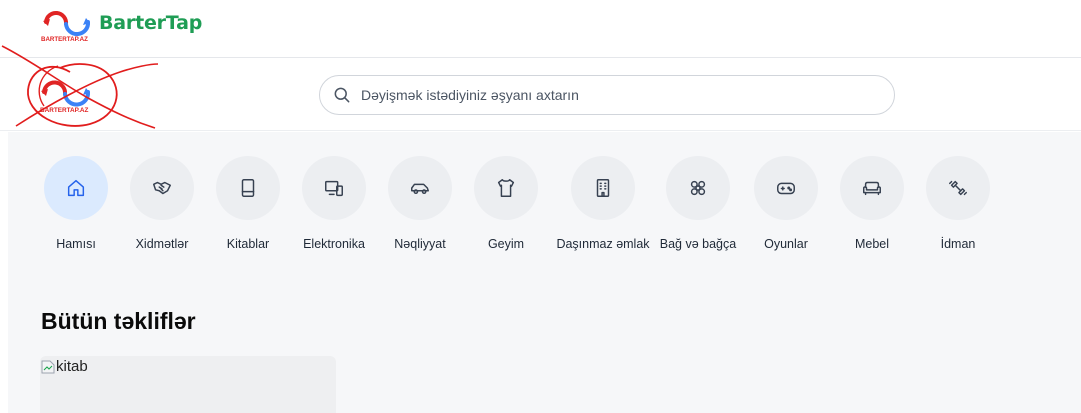  I want to click on category-label: Hamısı, so click(76, 244).